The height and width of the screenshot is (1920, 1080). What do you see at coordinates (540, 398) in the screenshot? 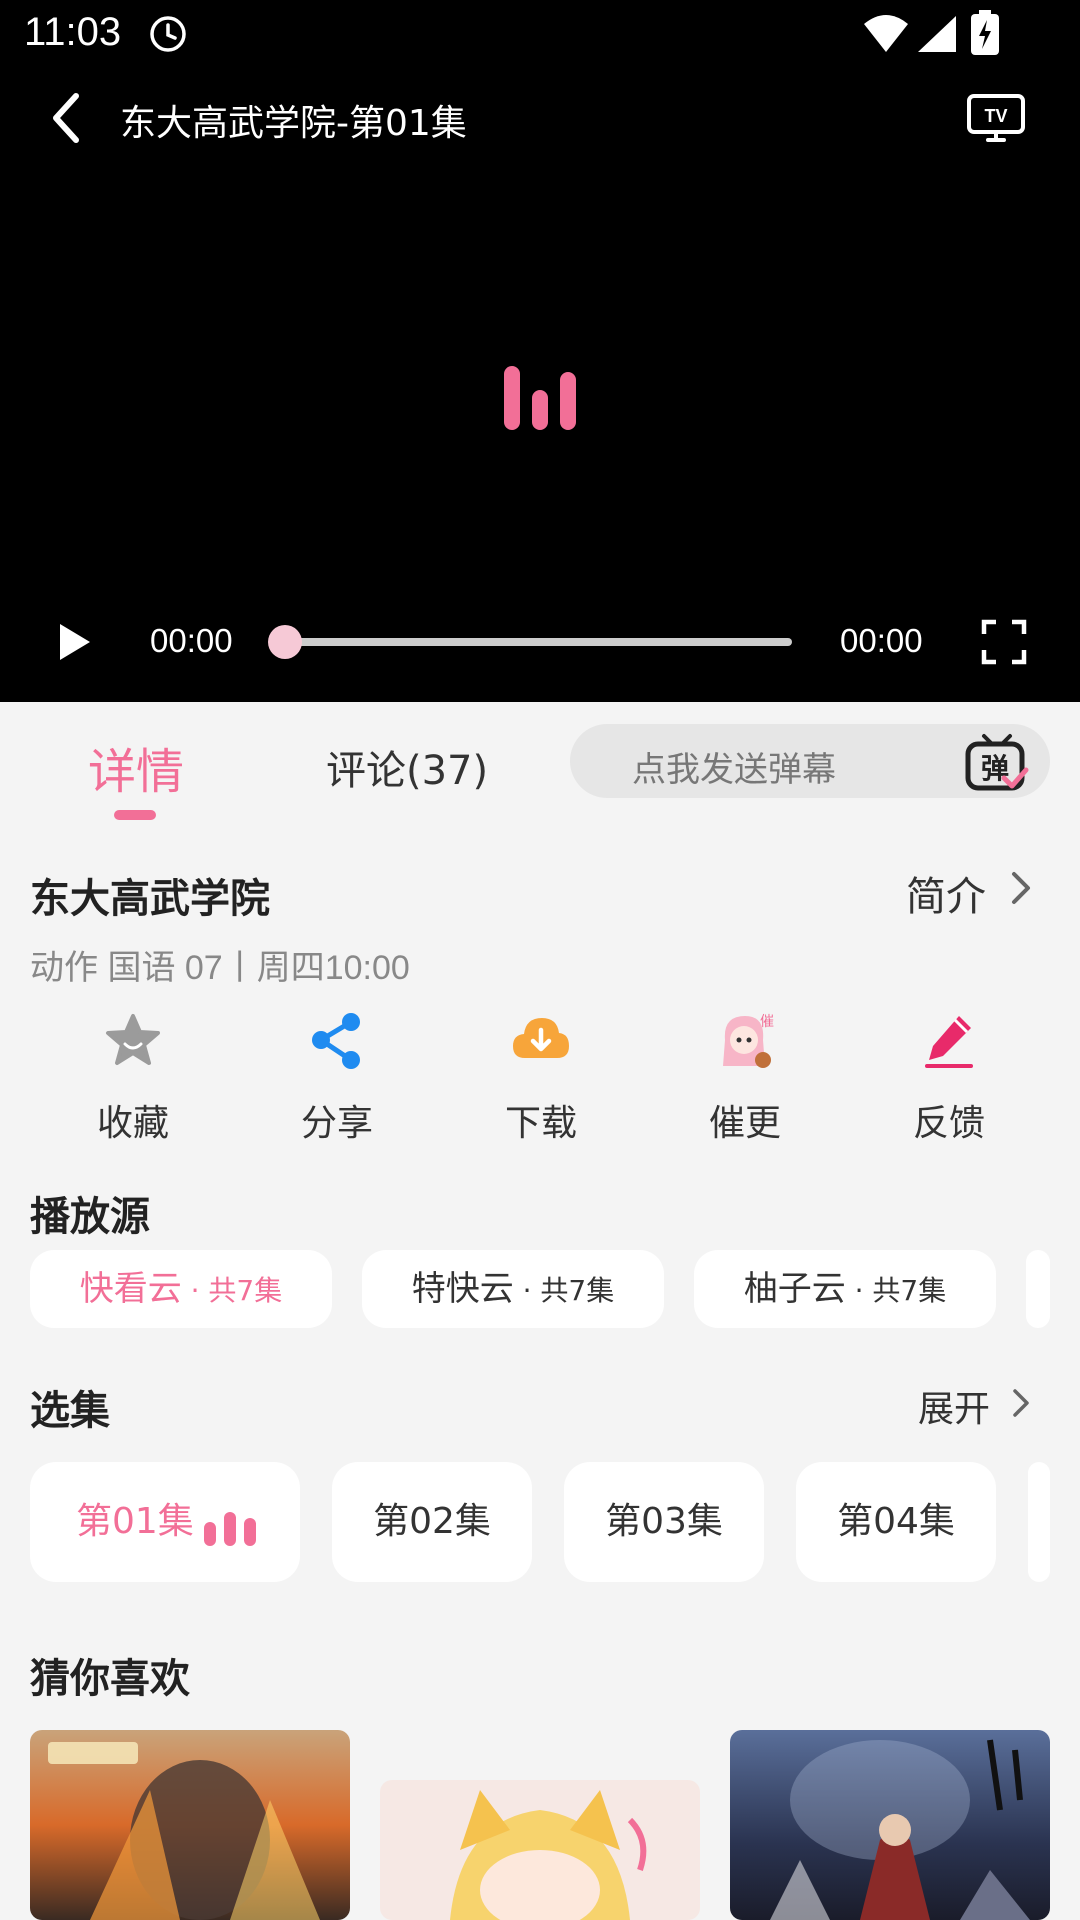
I see `loading-bars-icon` at bounding box center [540, 398].